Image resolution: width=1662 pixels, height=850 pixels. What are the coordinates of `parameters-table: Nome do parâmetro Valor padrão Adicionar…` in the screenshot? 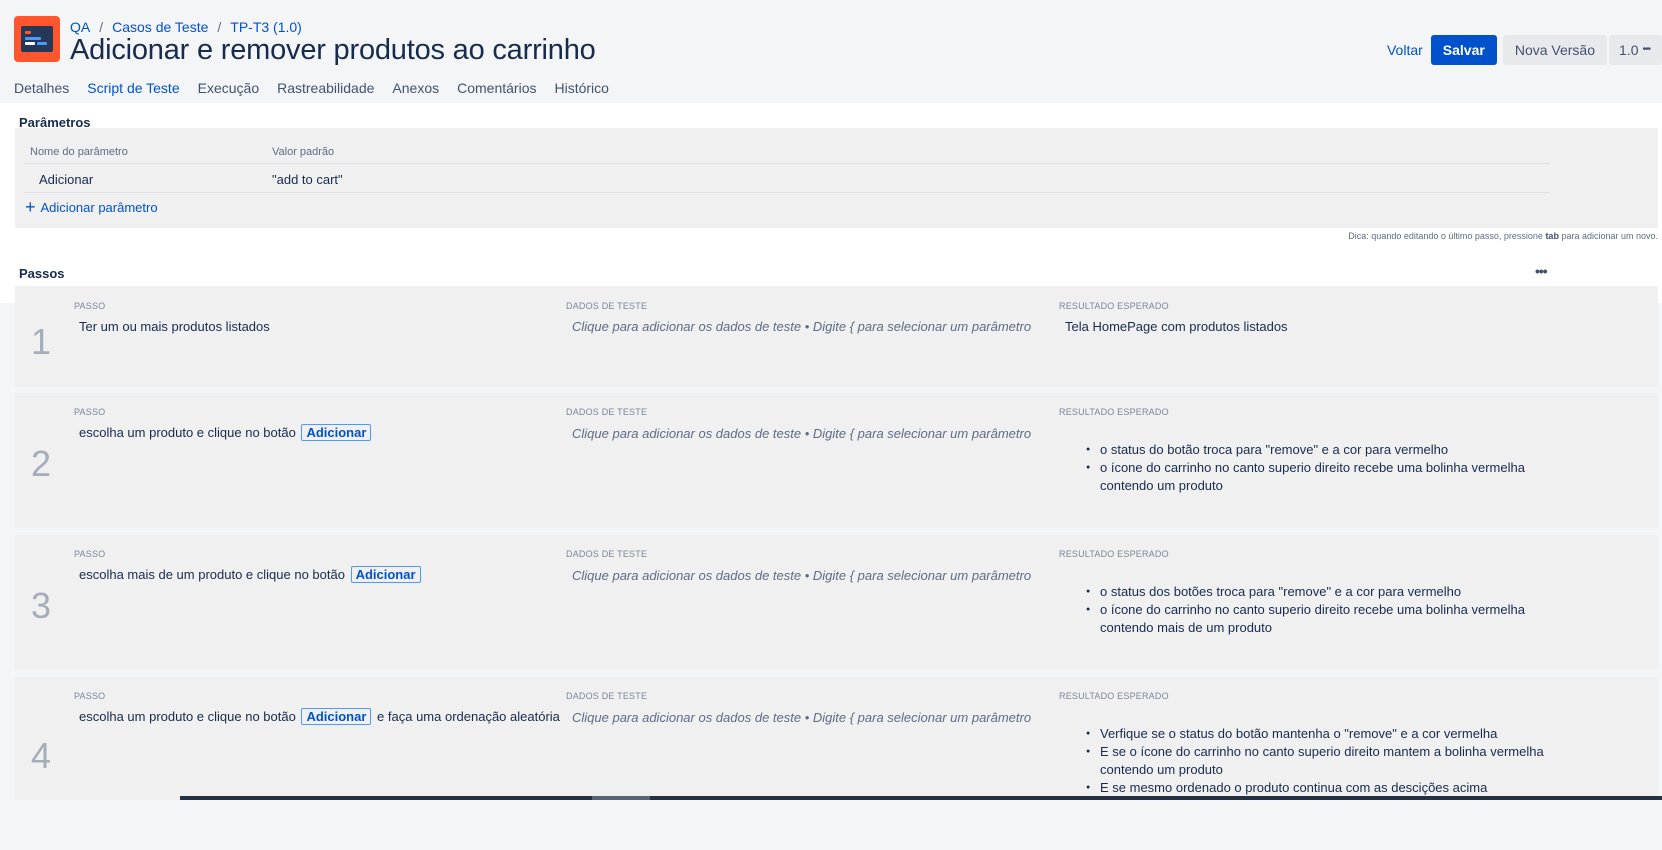 It's located at (836, 178).